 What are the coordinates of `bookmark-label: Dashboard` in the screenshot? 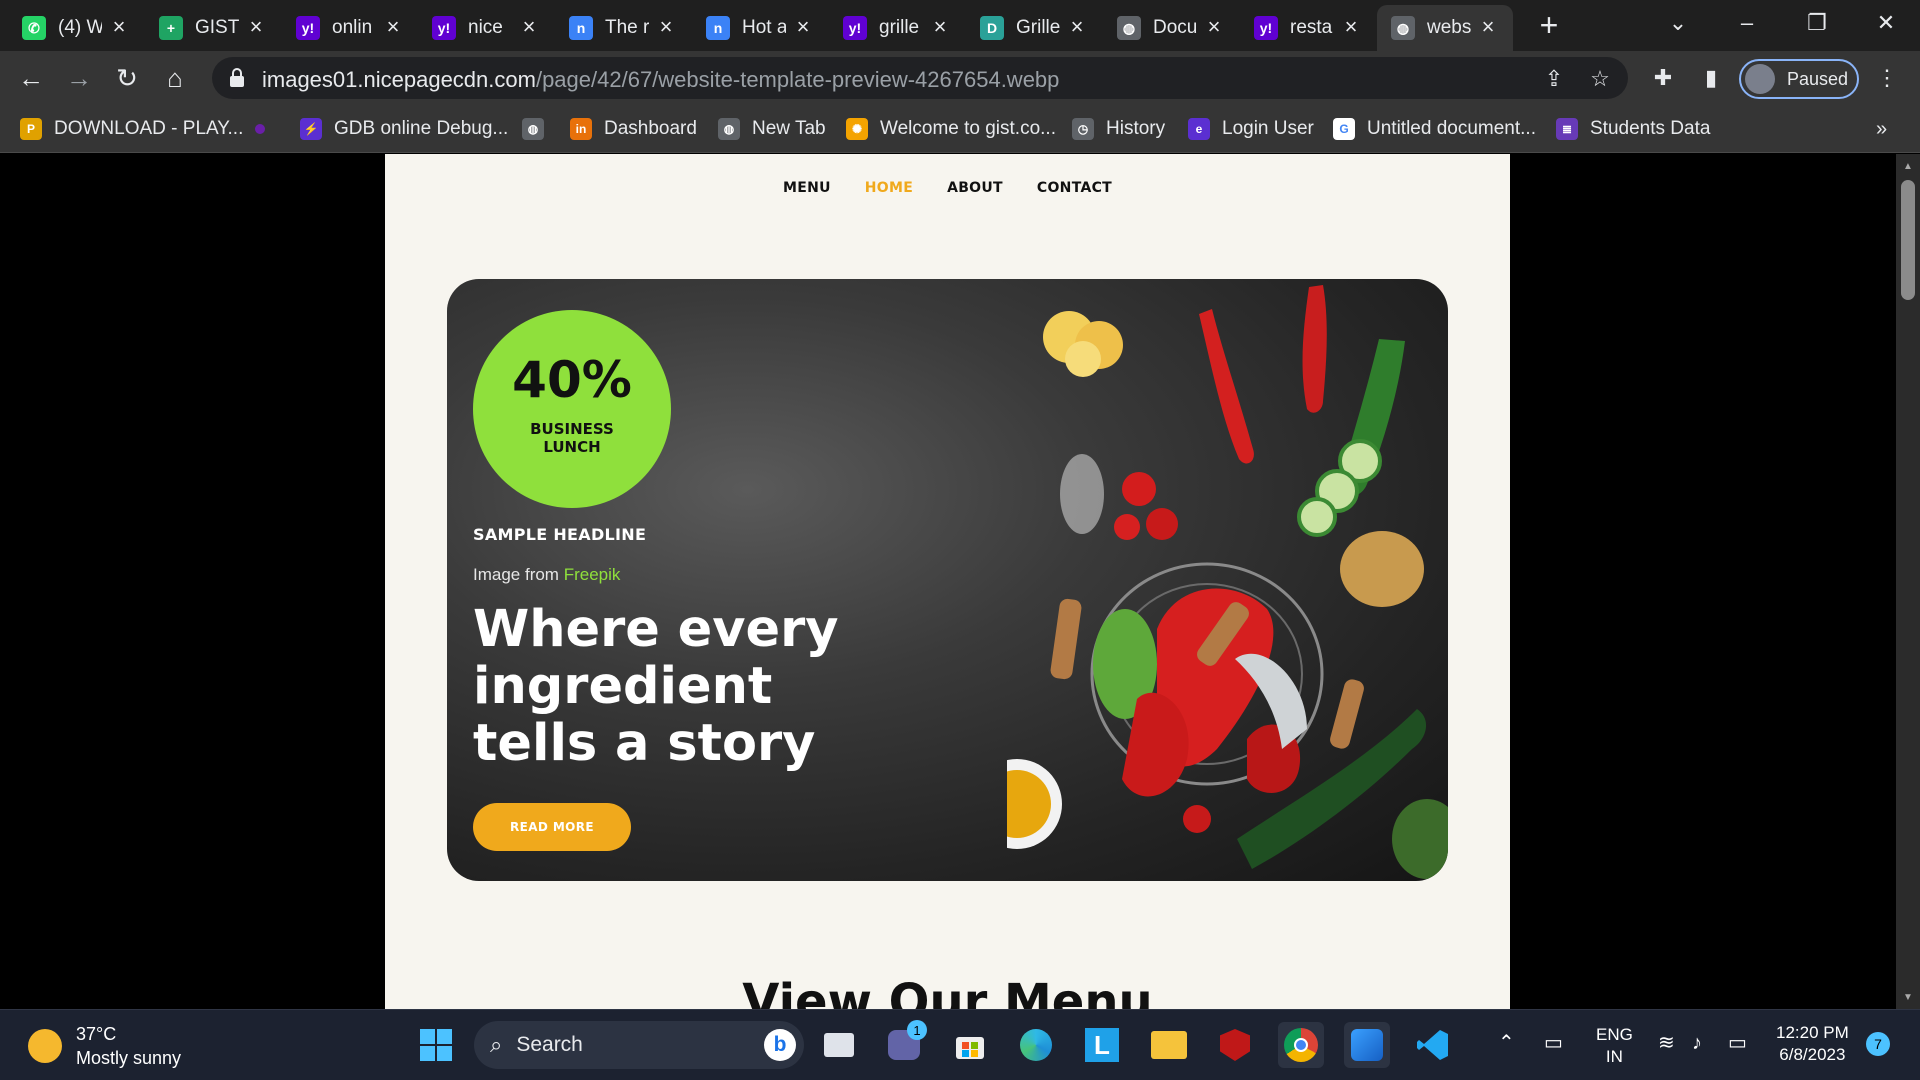 It's located at (650, 128).